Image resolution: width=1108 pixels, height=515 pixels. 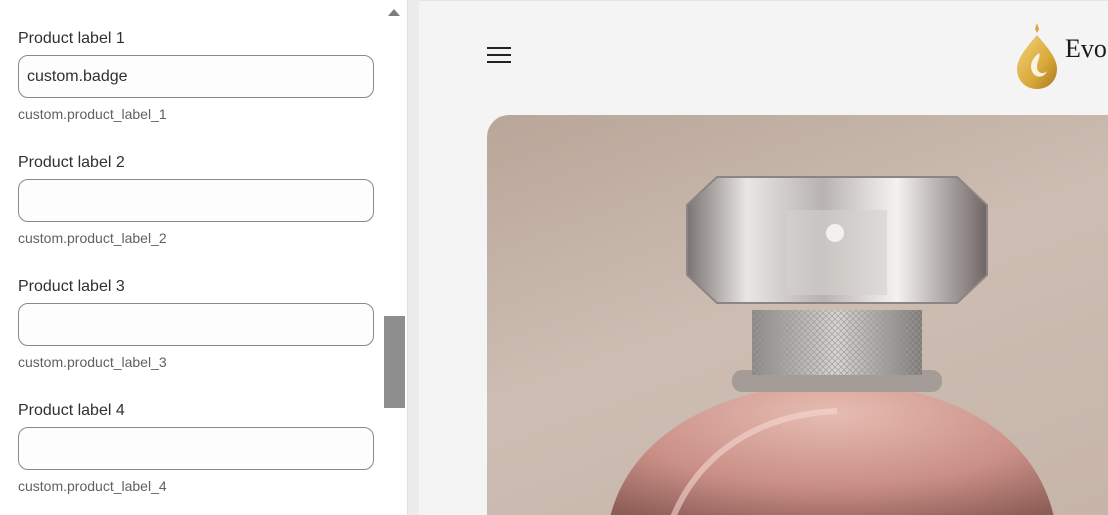 What do you see at coordinates (71, 162) in the screenshot?
I see `product-label-2-label: Product label 2` at bounding box center [71, 162].